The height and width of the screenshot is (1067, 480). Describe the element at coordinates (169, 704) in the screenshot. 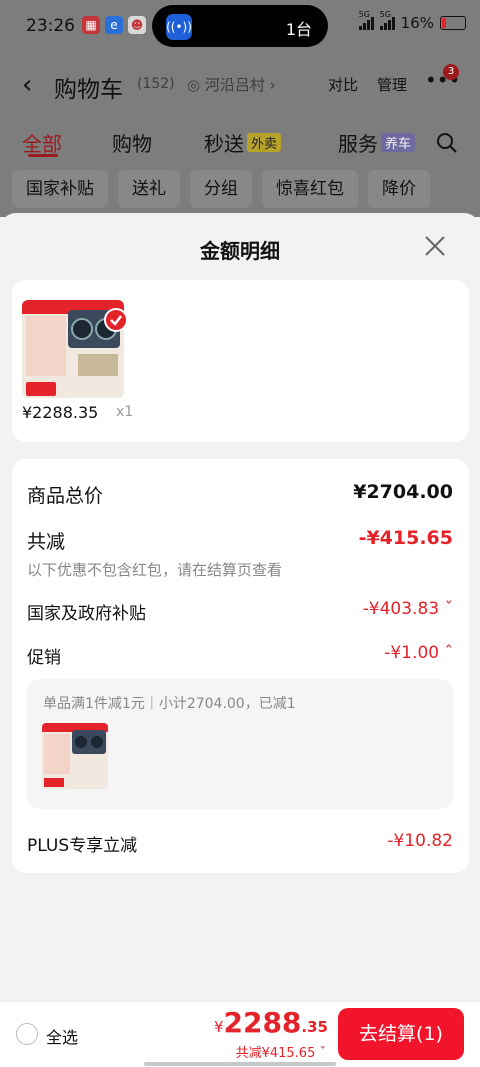

I see `promotion-detail-text: 单品满1件减1元｜小计2704.00，已减1` at that location.